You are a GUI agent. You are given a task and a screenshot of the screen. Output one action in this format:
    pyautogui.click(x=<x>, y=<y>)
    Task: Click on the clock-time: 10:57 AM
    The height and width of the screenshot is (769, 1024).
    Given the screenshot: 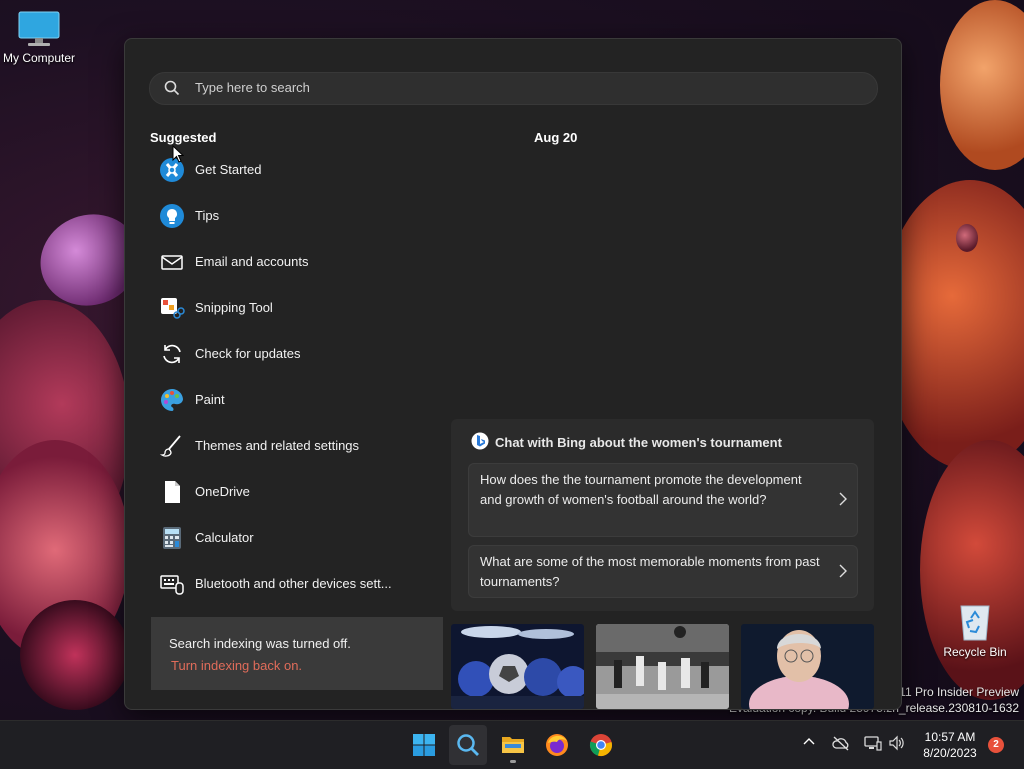 What is the action you would take?
    pyautogui.click(x=950, y=737)
    